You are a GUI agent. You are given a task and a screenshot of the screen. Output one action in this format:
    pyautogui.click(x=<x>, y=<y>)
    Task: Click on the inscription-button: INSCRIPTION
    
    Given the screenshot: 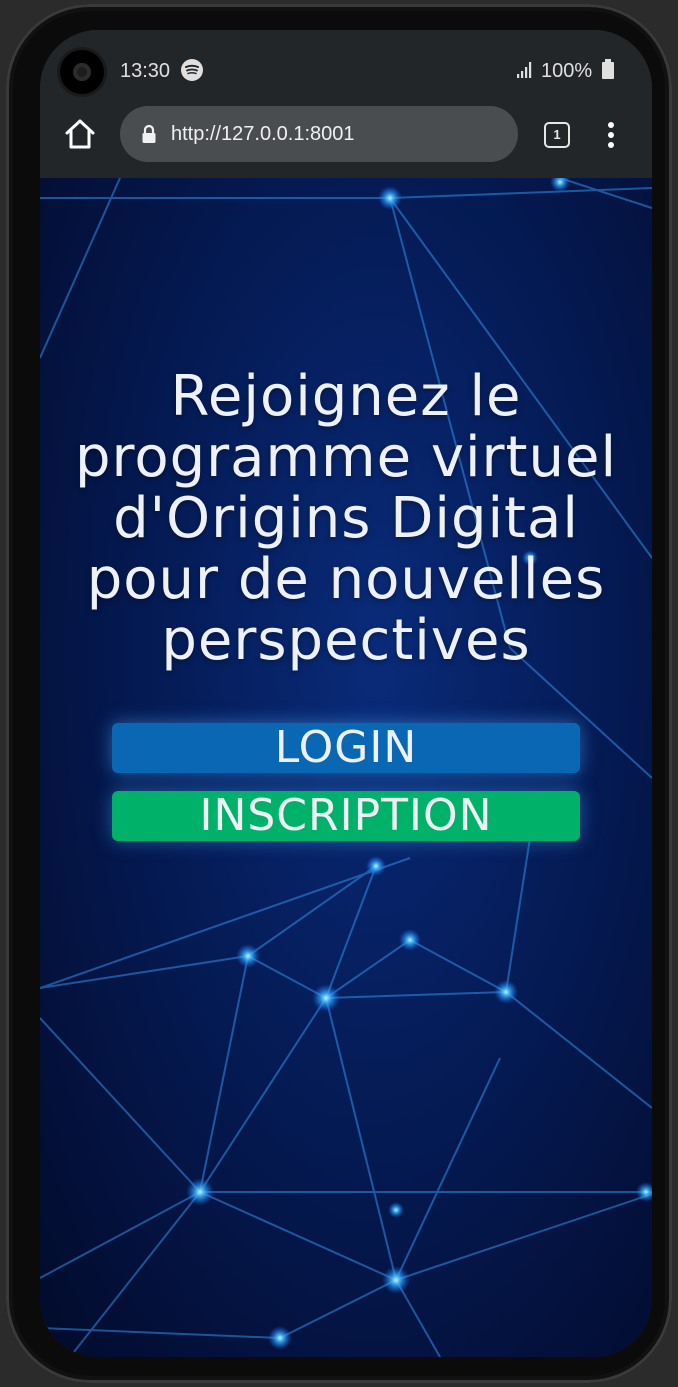 What is the action you would take?
    pyautogui.click(x=346, y=816)
    